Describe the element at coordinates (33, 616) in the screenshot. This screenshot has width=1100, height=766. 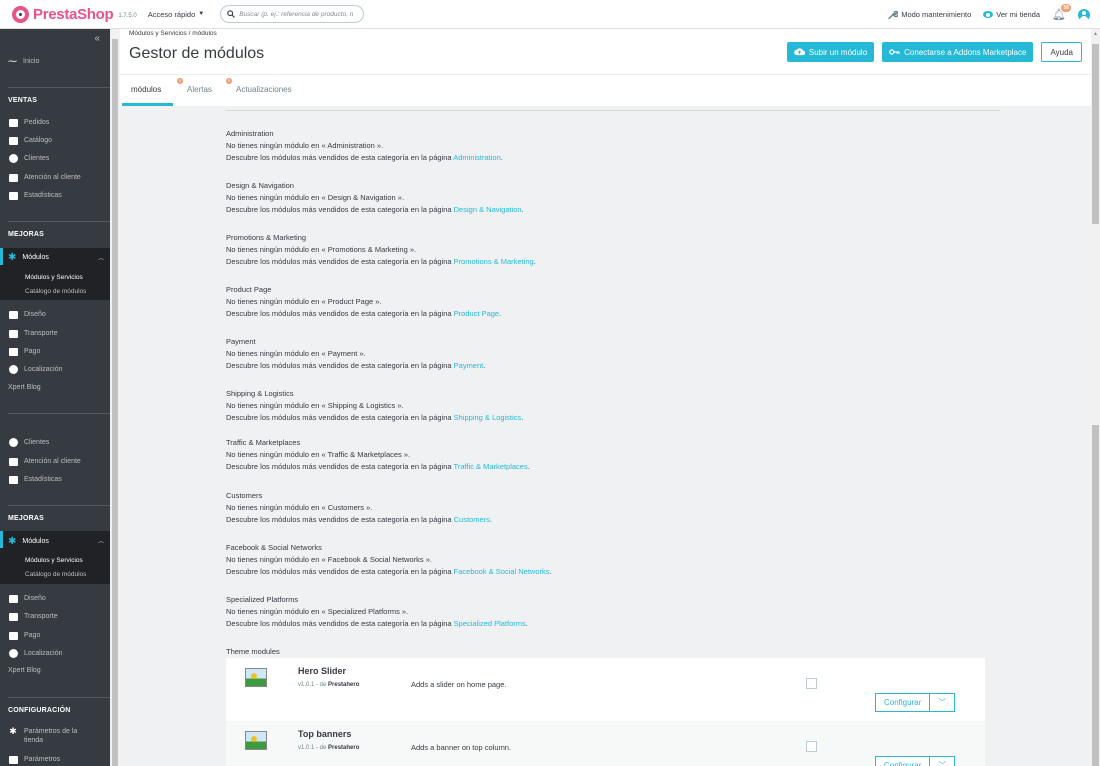
I see `sidebar-item-shipping-2: Transporte` at that location.